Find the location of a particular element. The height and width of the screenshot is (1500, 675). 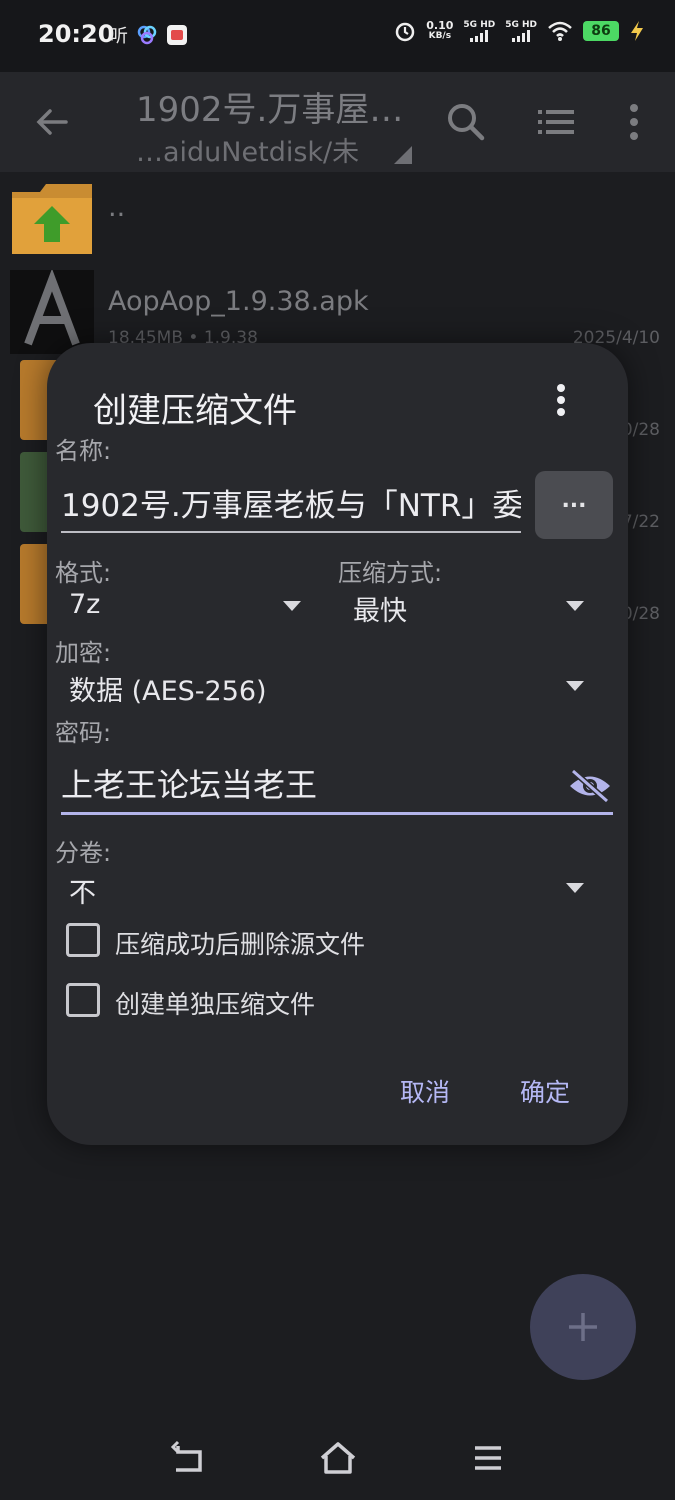

signal-2: 5G HD is located at coordinates (521, 31).